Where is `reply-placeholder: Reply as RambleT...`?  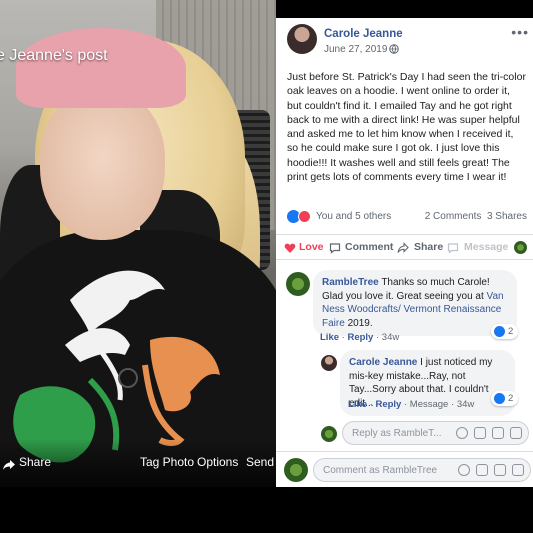
reply-placeholder: Reply as RambleT... is located at coordinates (397, 433).